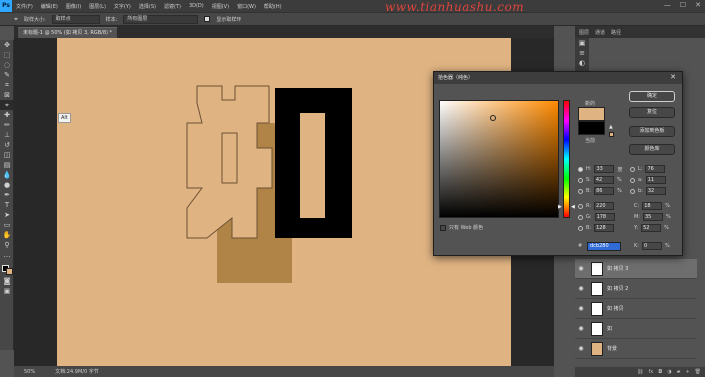 This screenshot has width=705, height=377. What do you see at coordinates (632, 169) in the screenshot?
I see `lab-l-radio` at bounding box center [632, 169].